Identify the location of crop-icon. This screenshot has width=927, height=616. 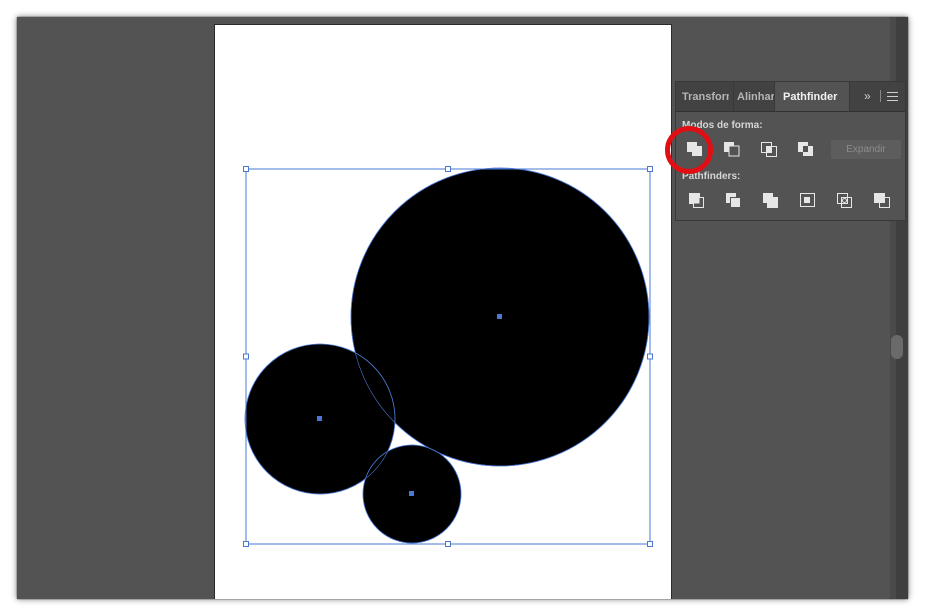
(807, 200).